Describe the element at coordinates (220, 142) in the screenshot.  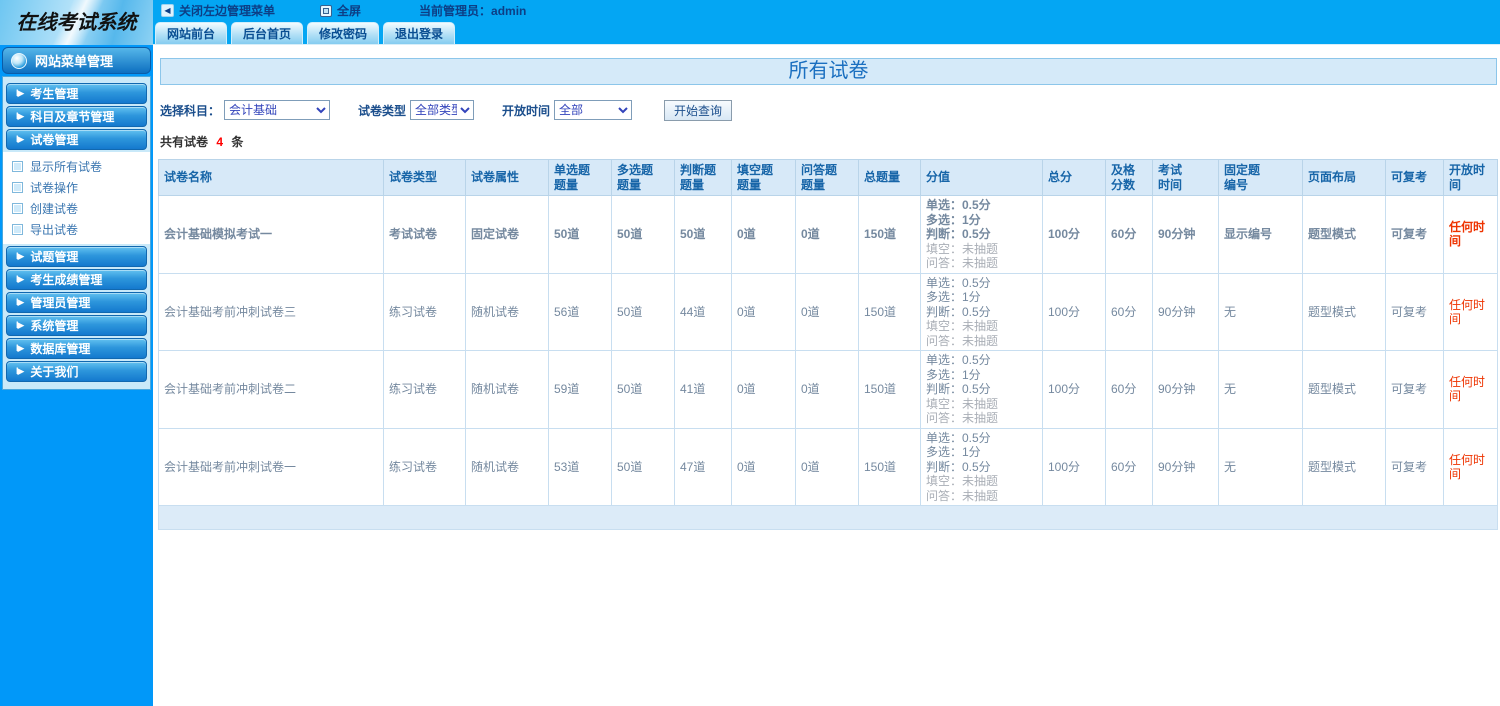
I see `count-number: 4` at that location.